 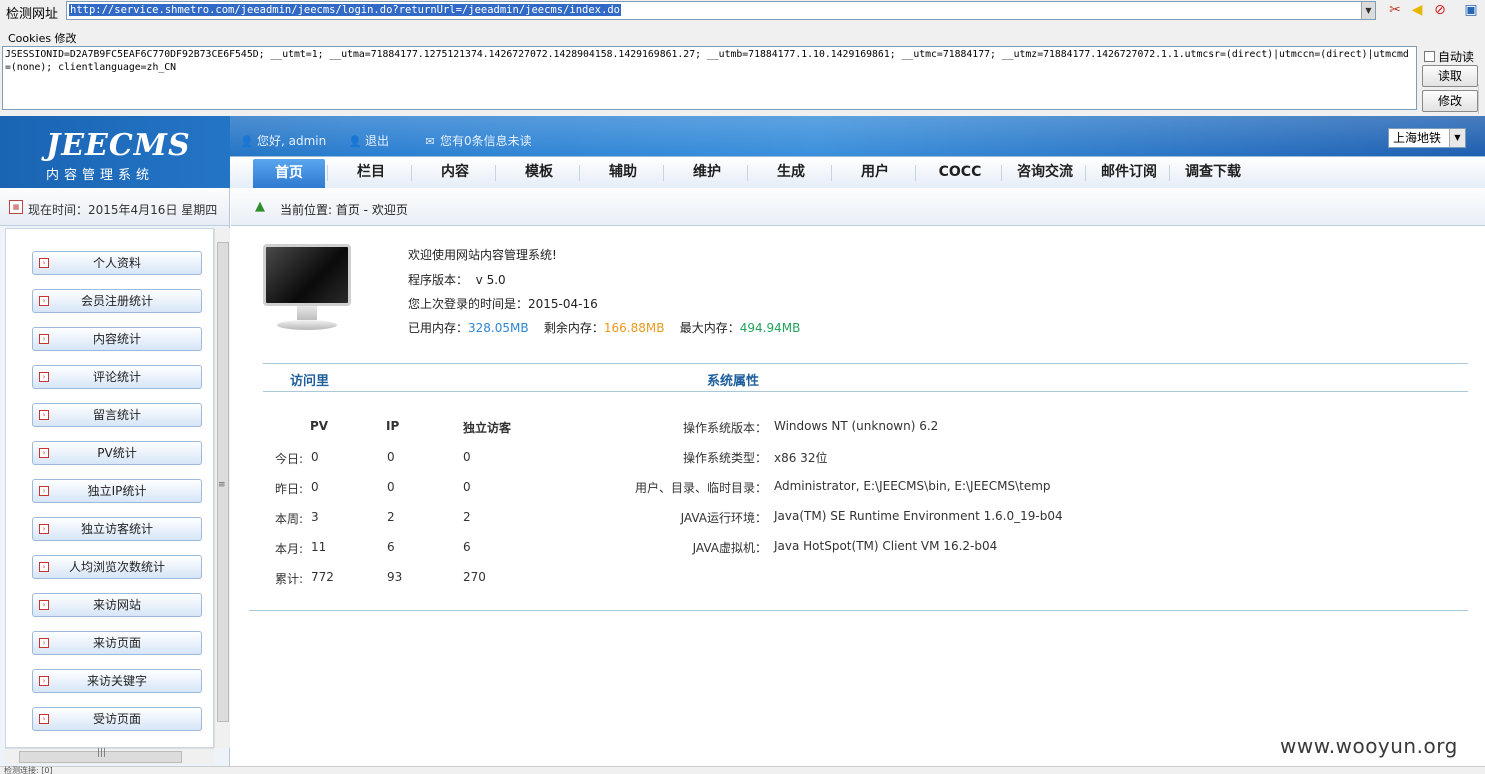 I want to click on sidebar-menu-label: 来访关键字, so click(x=116, y=681).